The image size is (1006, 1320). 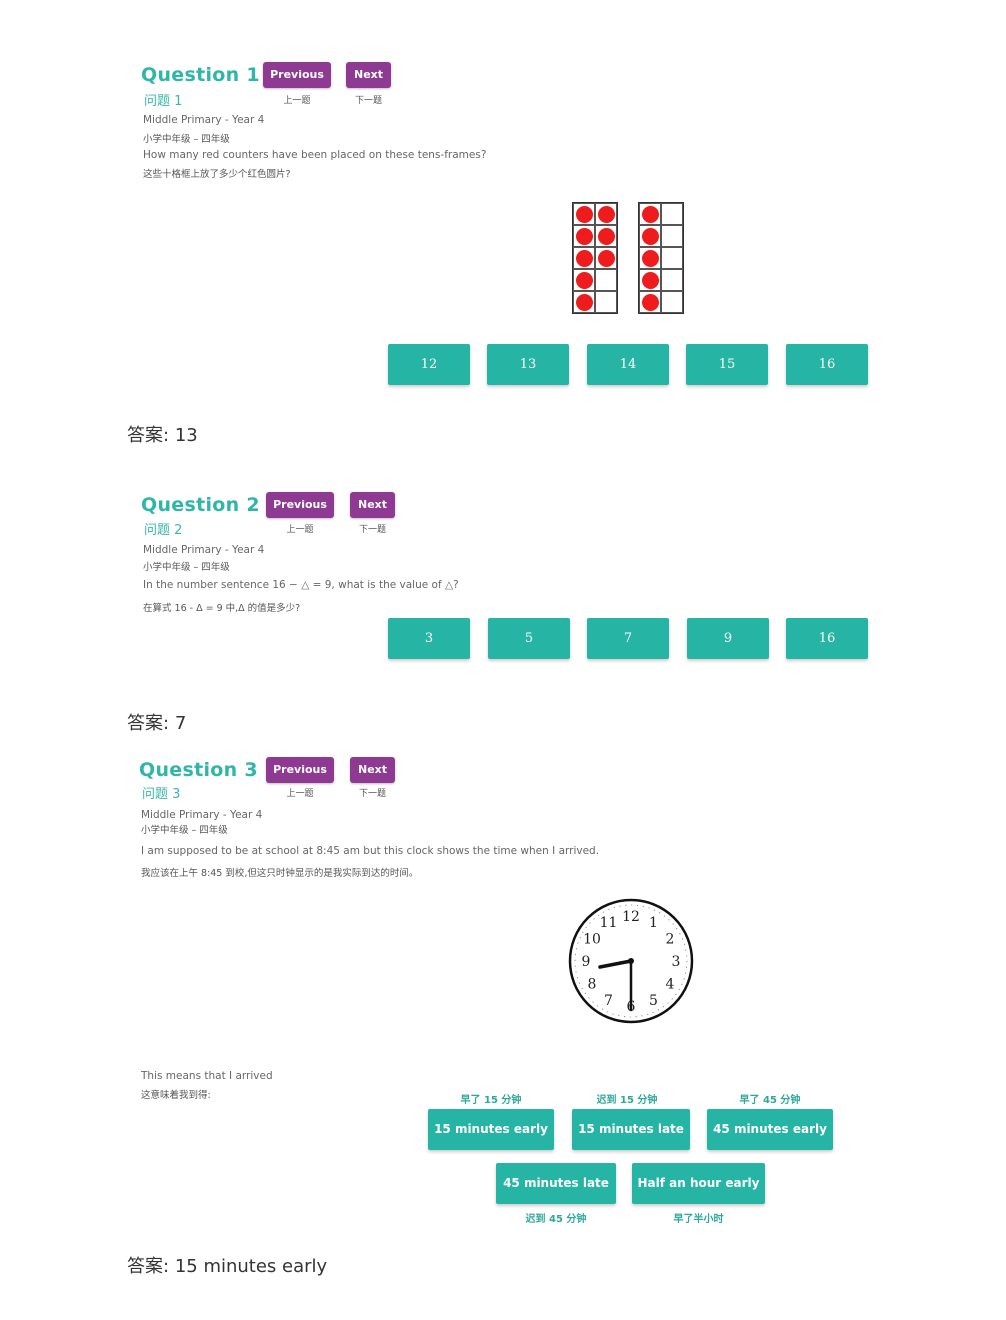 What do you see at coordinates (631, 917) in the screenshot?
I see `clock-numeral: 12` at bounding box center [631, 917].